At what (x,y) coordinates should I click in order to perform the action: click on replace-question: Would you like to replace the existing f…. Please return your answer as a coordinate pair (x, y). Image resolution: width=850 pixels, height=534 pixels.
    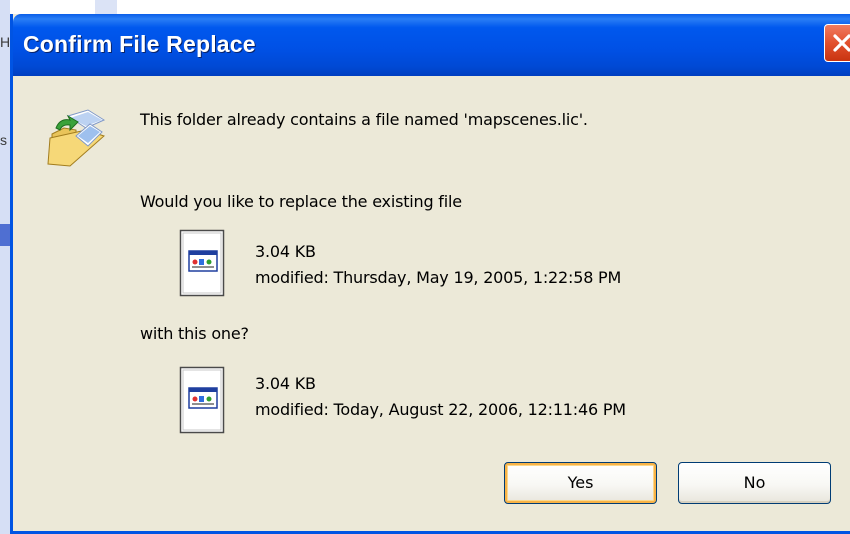
    Looking at the image, I should click on (301, 201).